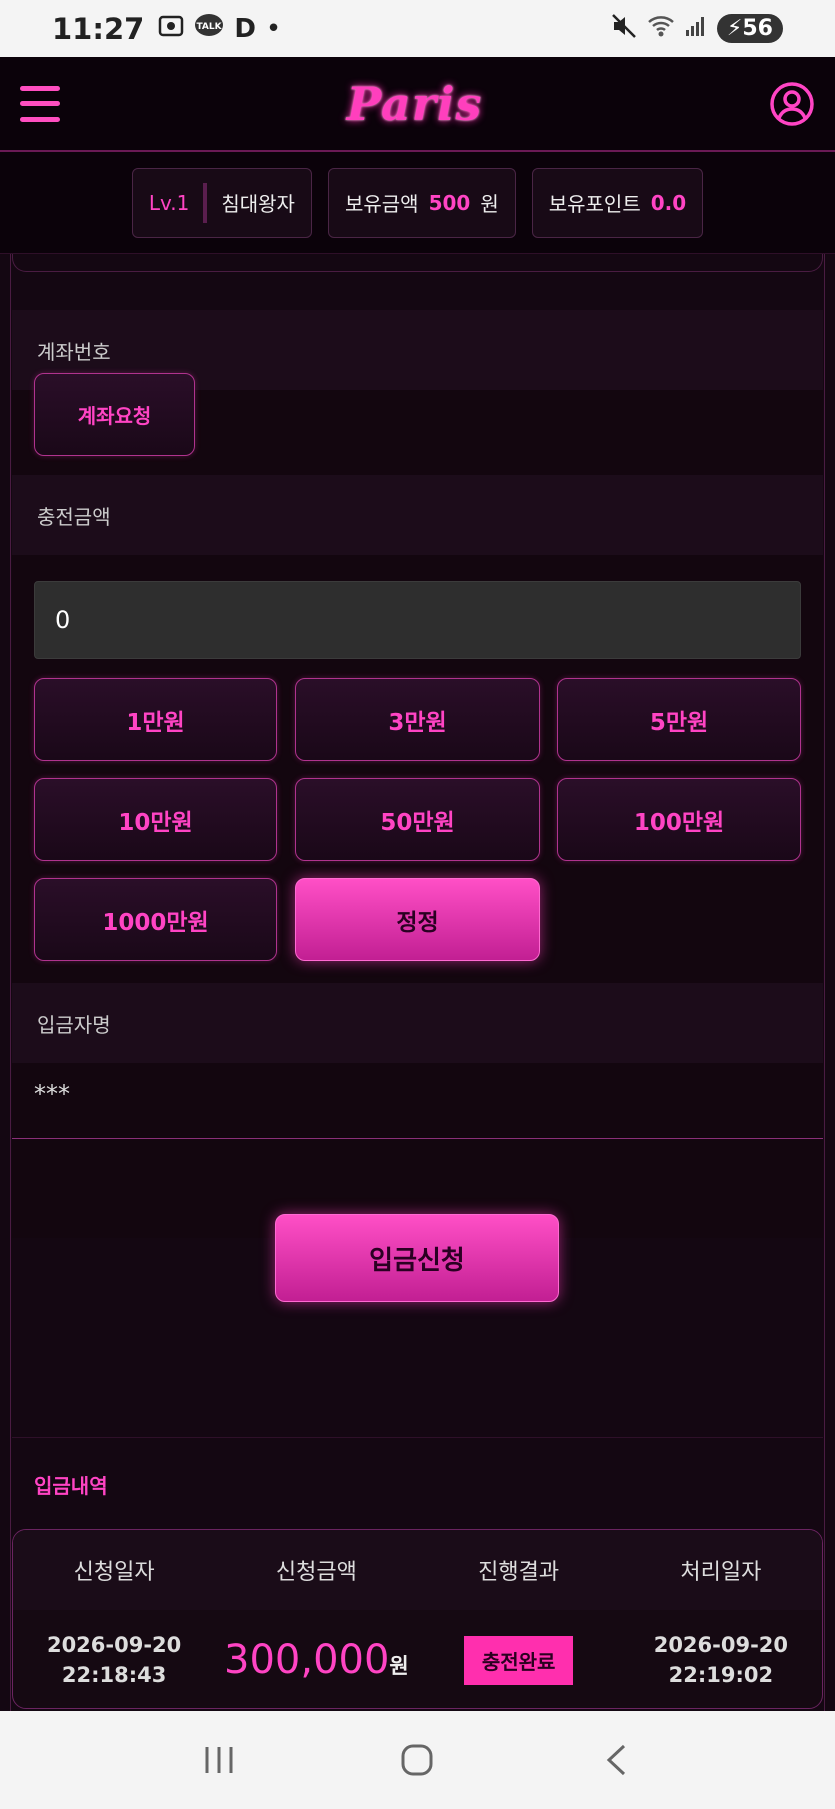 The image size is (835, 1809). I want to click on depositor-name-value: ***, so click(52, 1094).